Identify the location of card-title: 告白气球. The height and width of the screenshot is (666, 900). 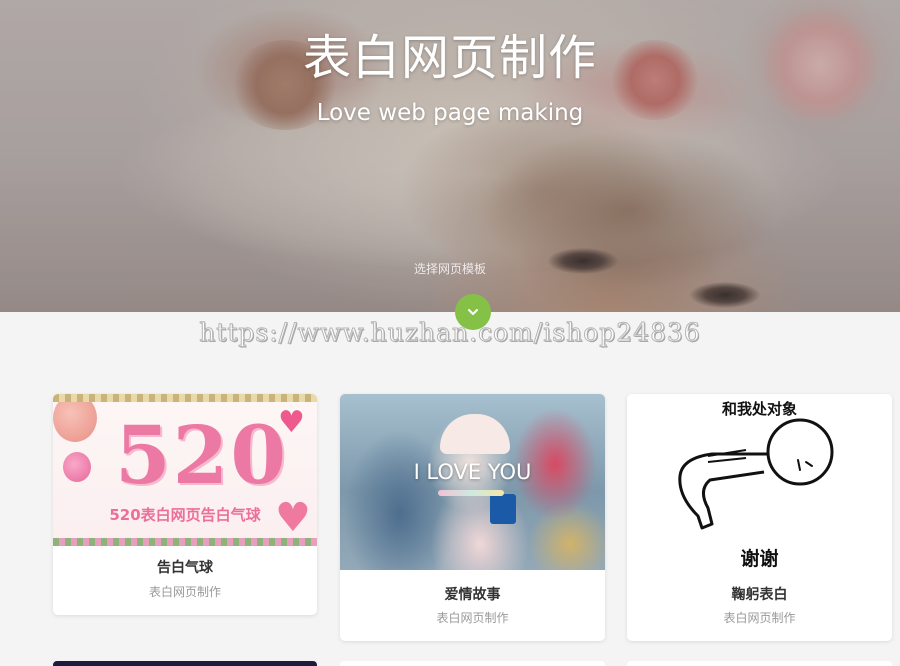
(185, 568).